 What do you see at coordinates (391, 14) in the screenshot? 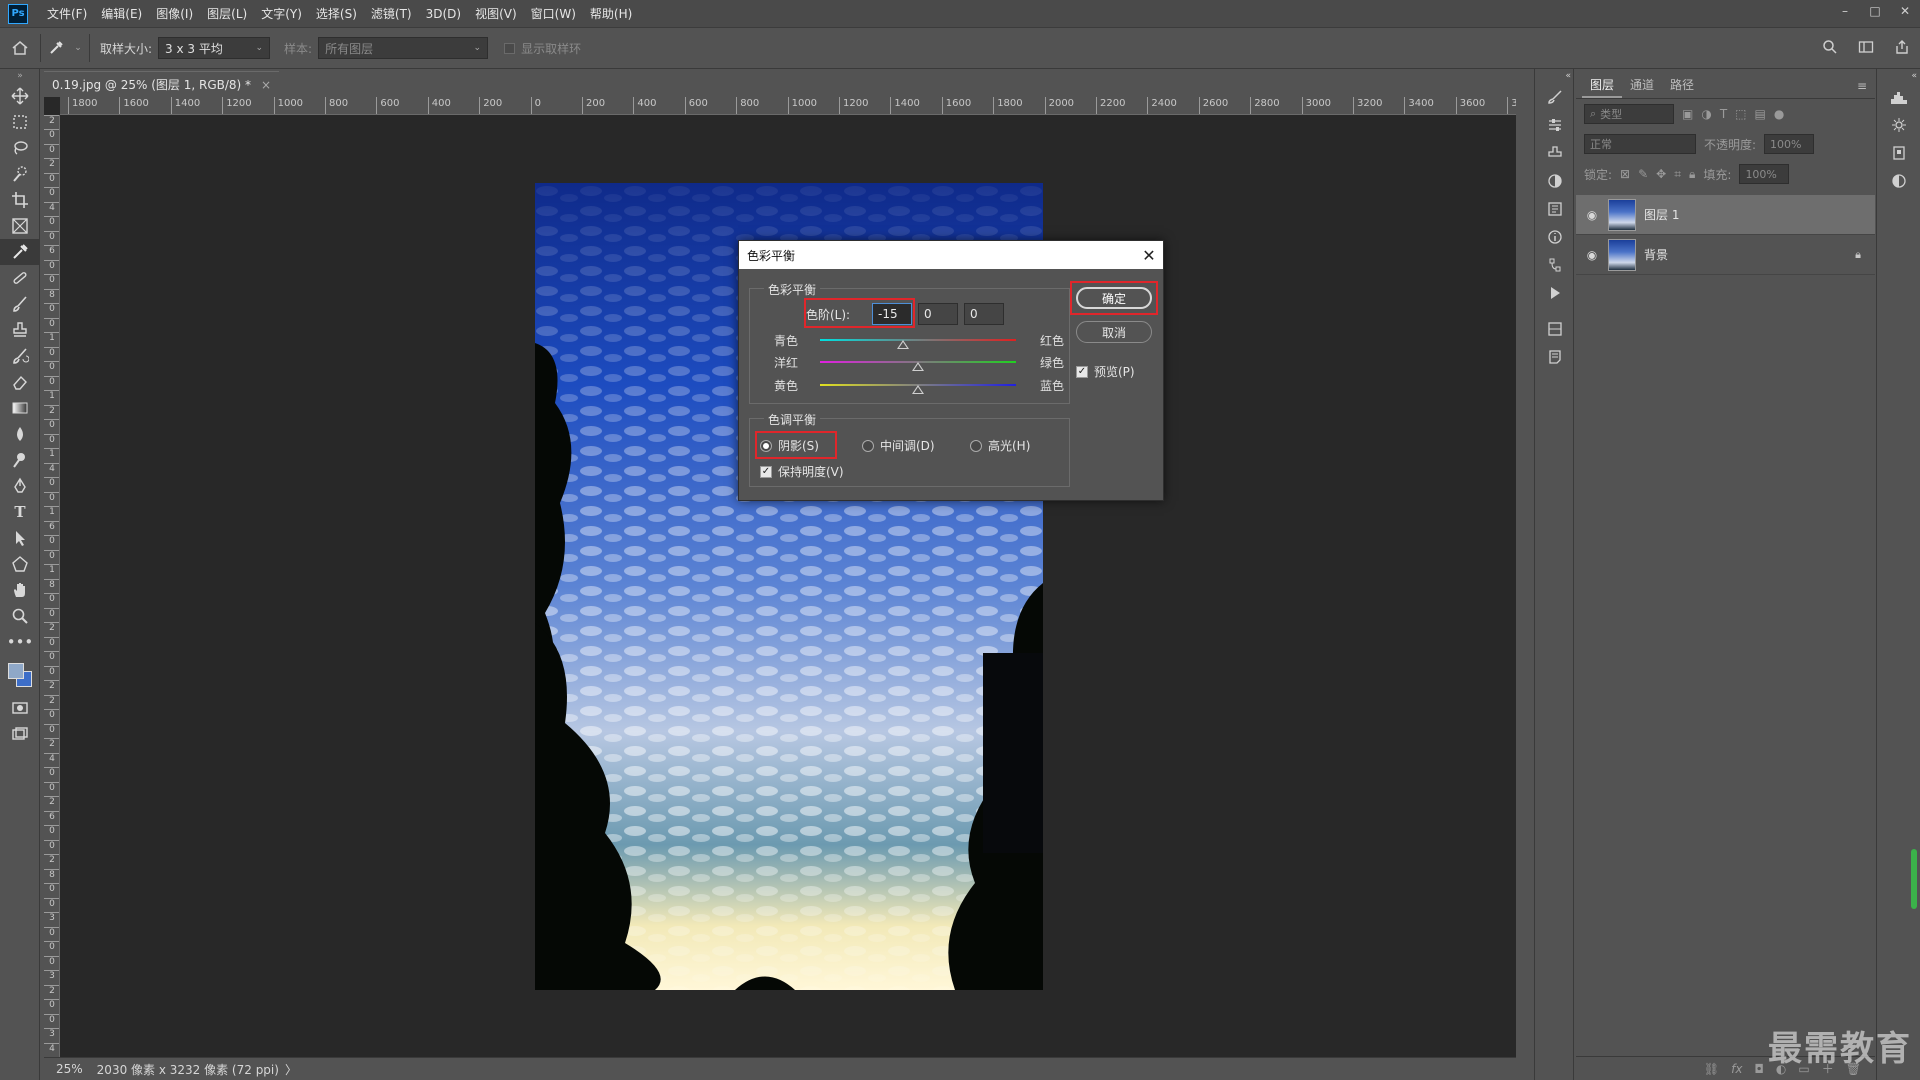
I see `menu-filter: 滤镜(T)` at bounding box center [391, 14].